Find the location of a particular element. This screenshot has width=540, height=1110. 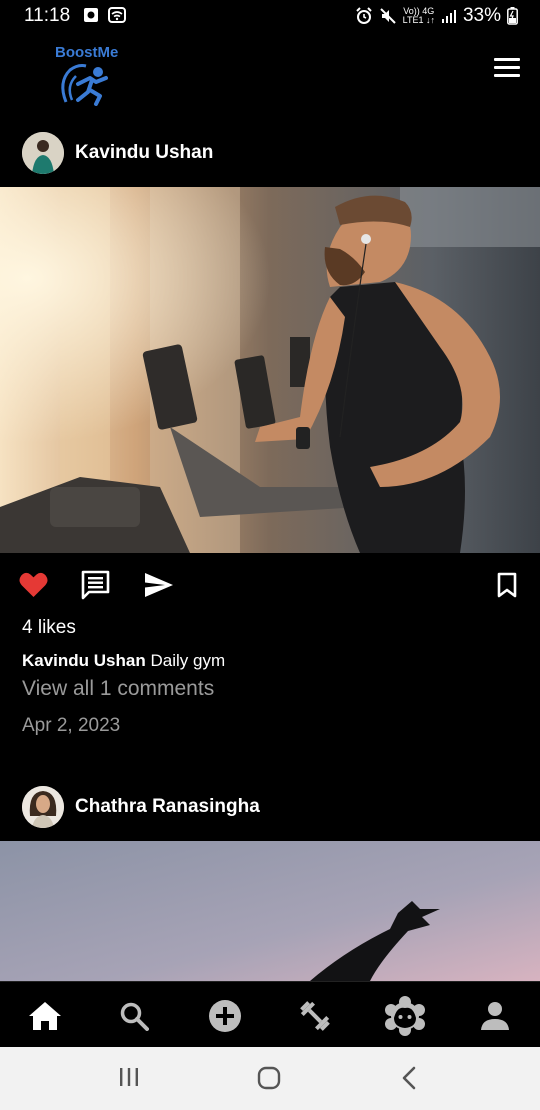

runner-logo-icon is located at coordinates (84, 85).